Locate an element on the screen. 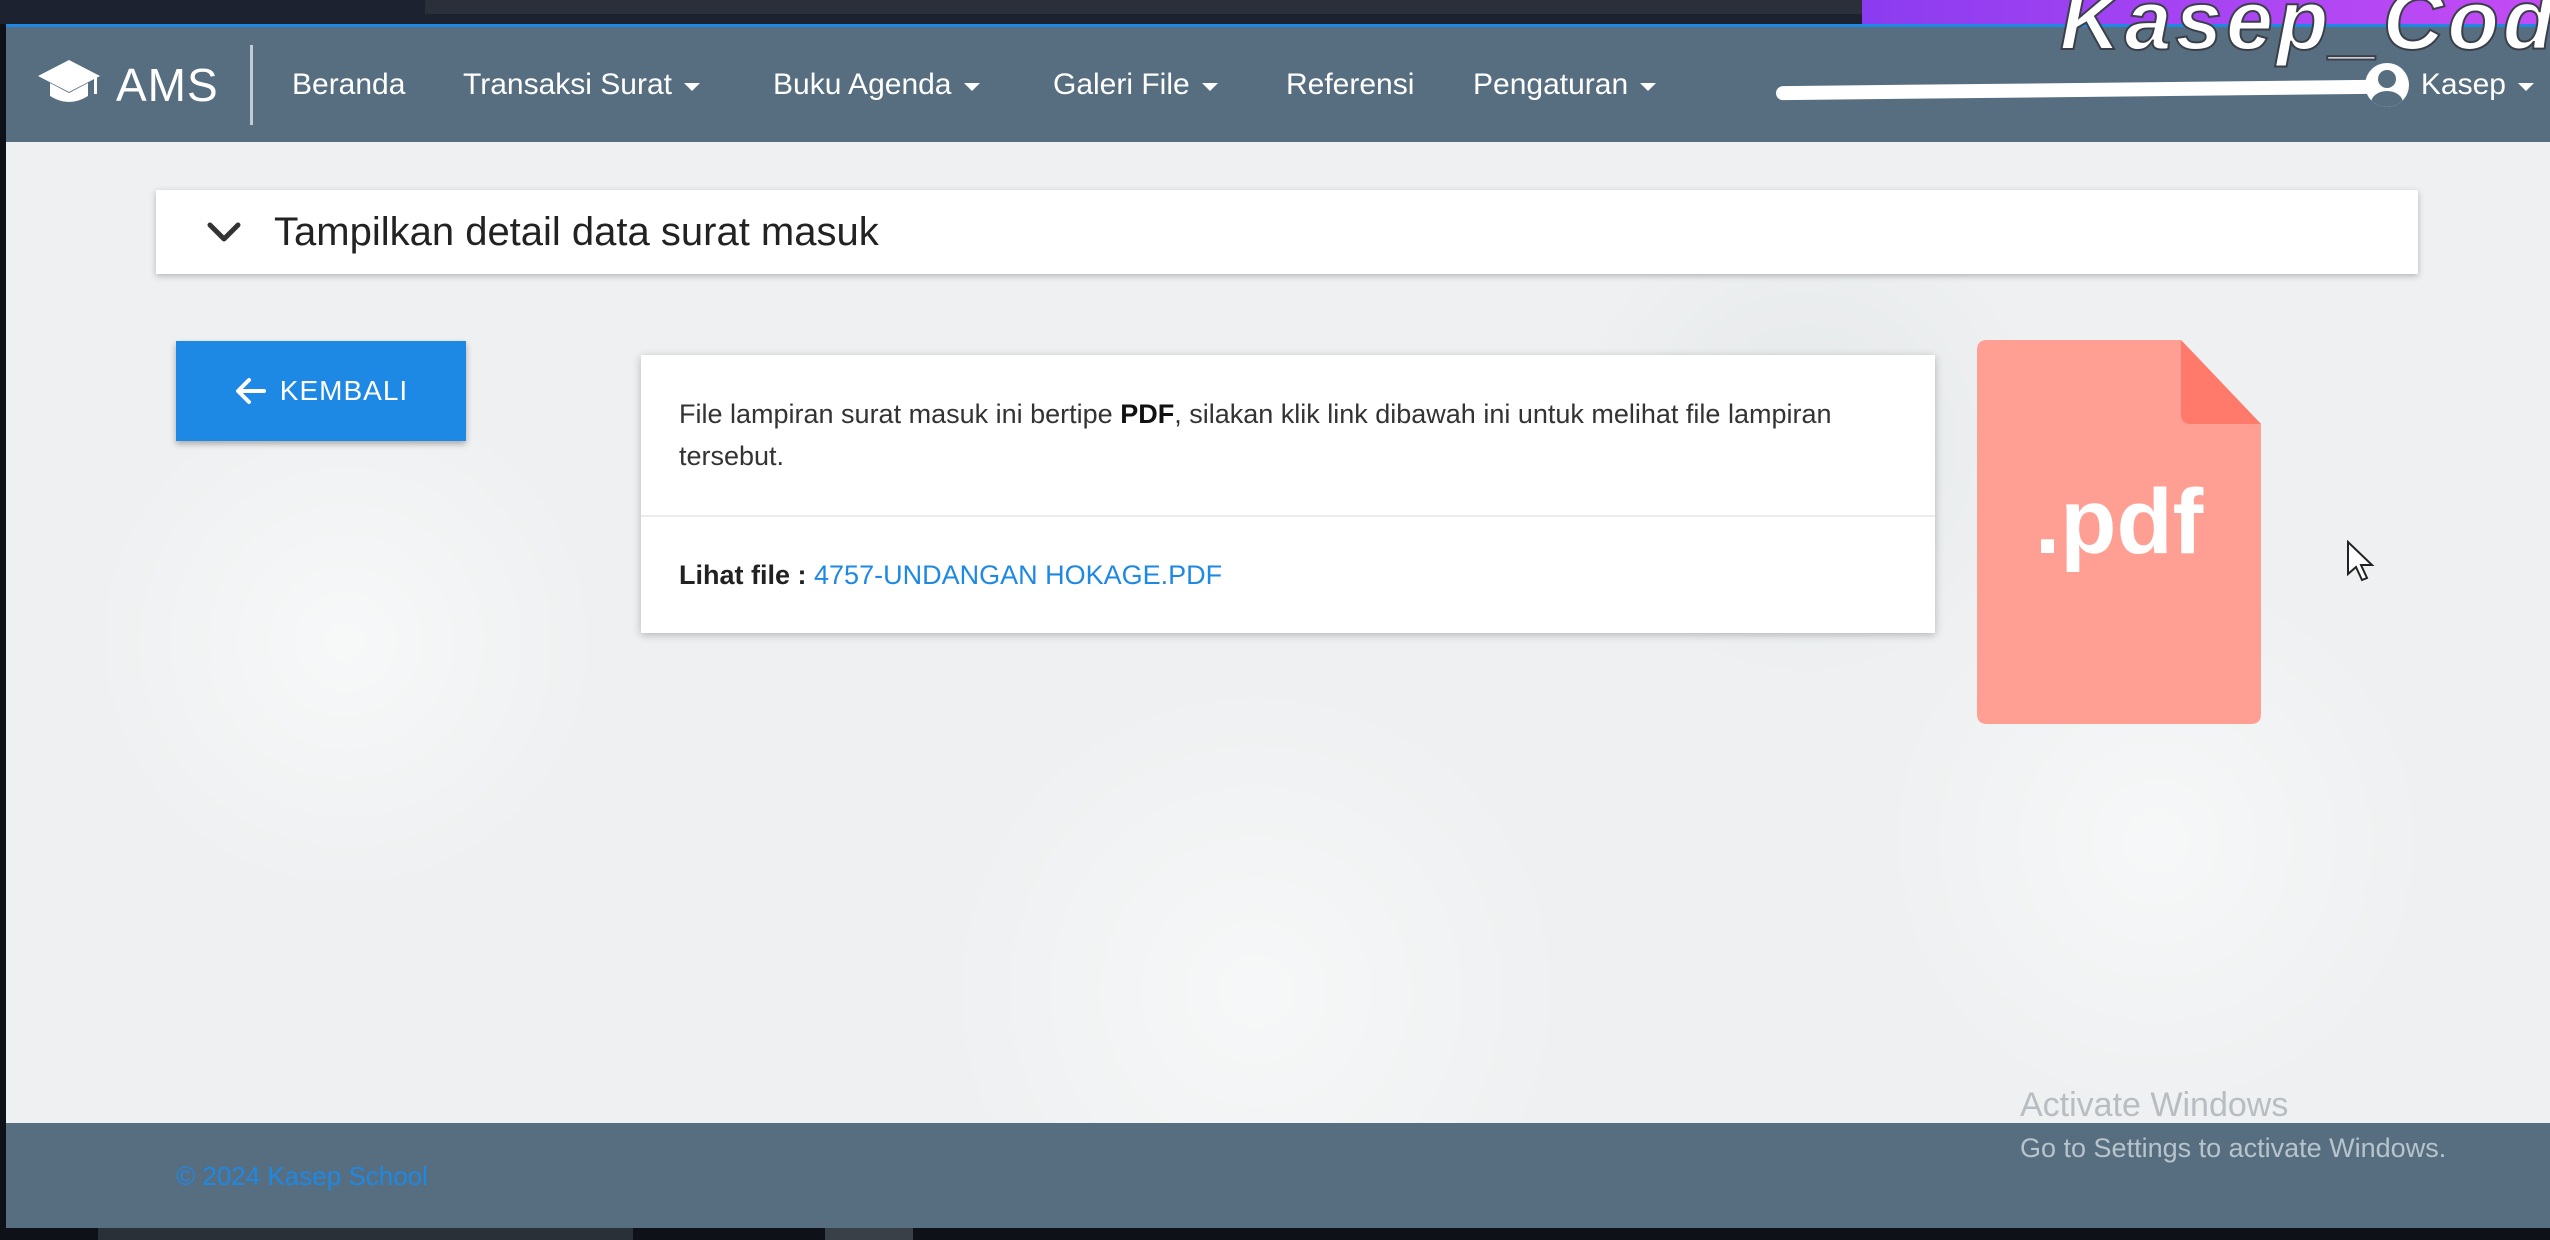 Image resolution: width=2550 pixels, height=1240 pixels. nav-buku-agenda: Buku Agenda is located at coordinates (876, 84).